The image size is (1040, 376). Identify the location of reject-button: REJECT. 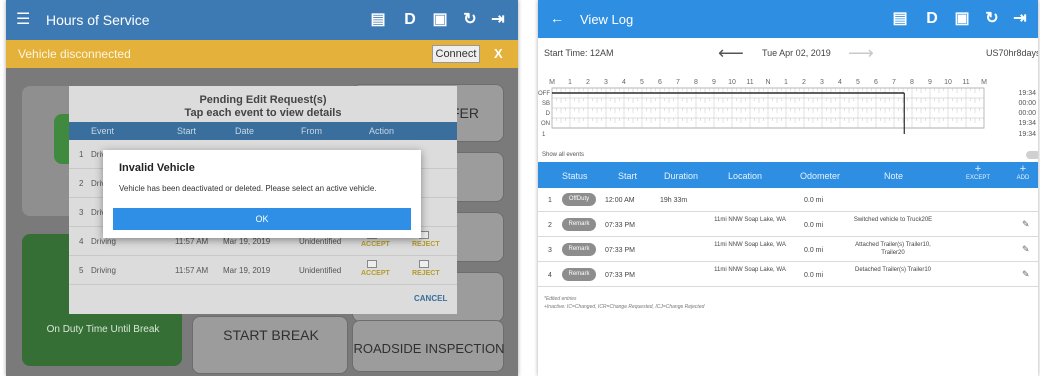
(426, 268).